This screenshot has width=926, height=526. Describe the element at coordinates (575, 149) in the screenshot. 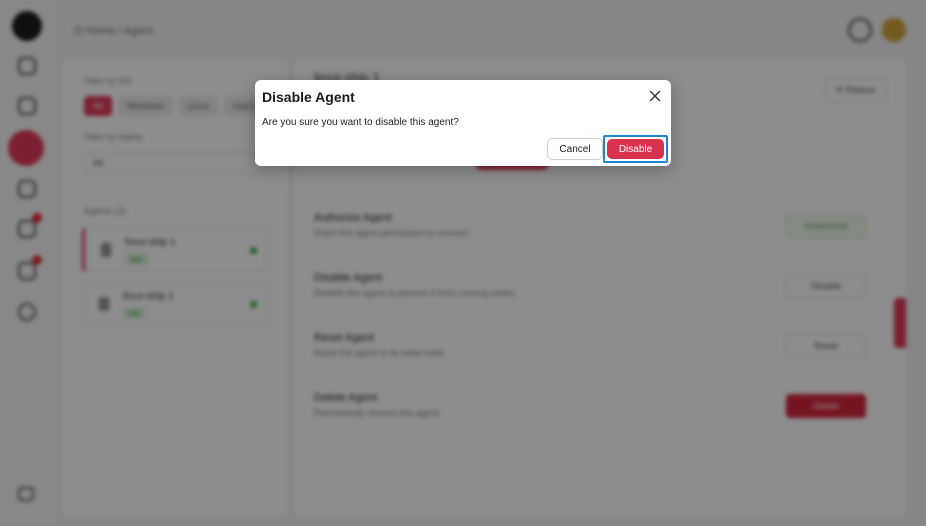

I see `cancel-button: Cancel` at that location.